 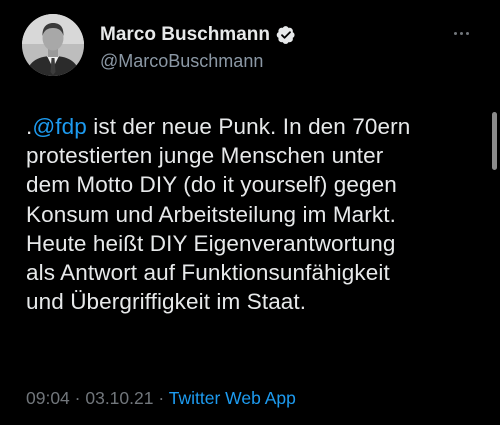 What do you see at coordinates (205, 156) in the screenshot?
I see `tweet-line: protestierten junge Menschen unter` at bounding box center [205, 156].